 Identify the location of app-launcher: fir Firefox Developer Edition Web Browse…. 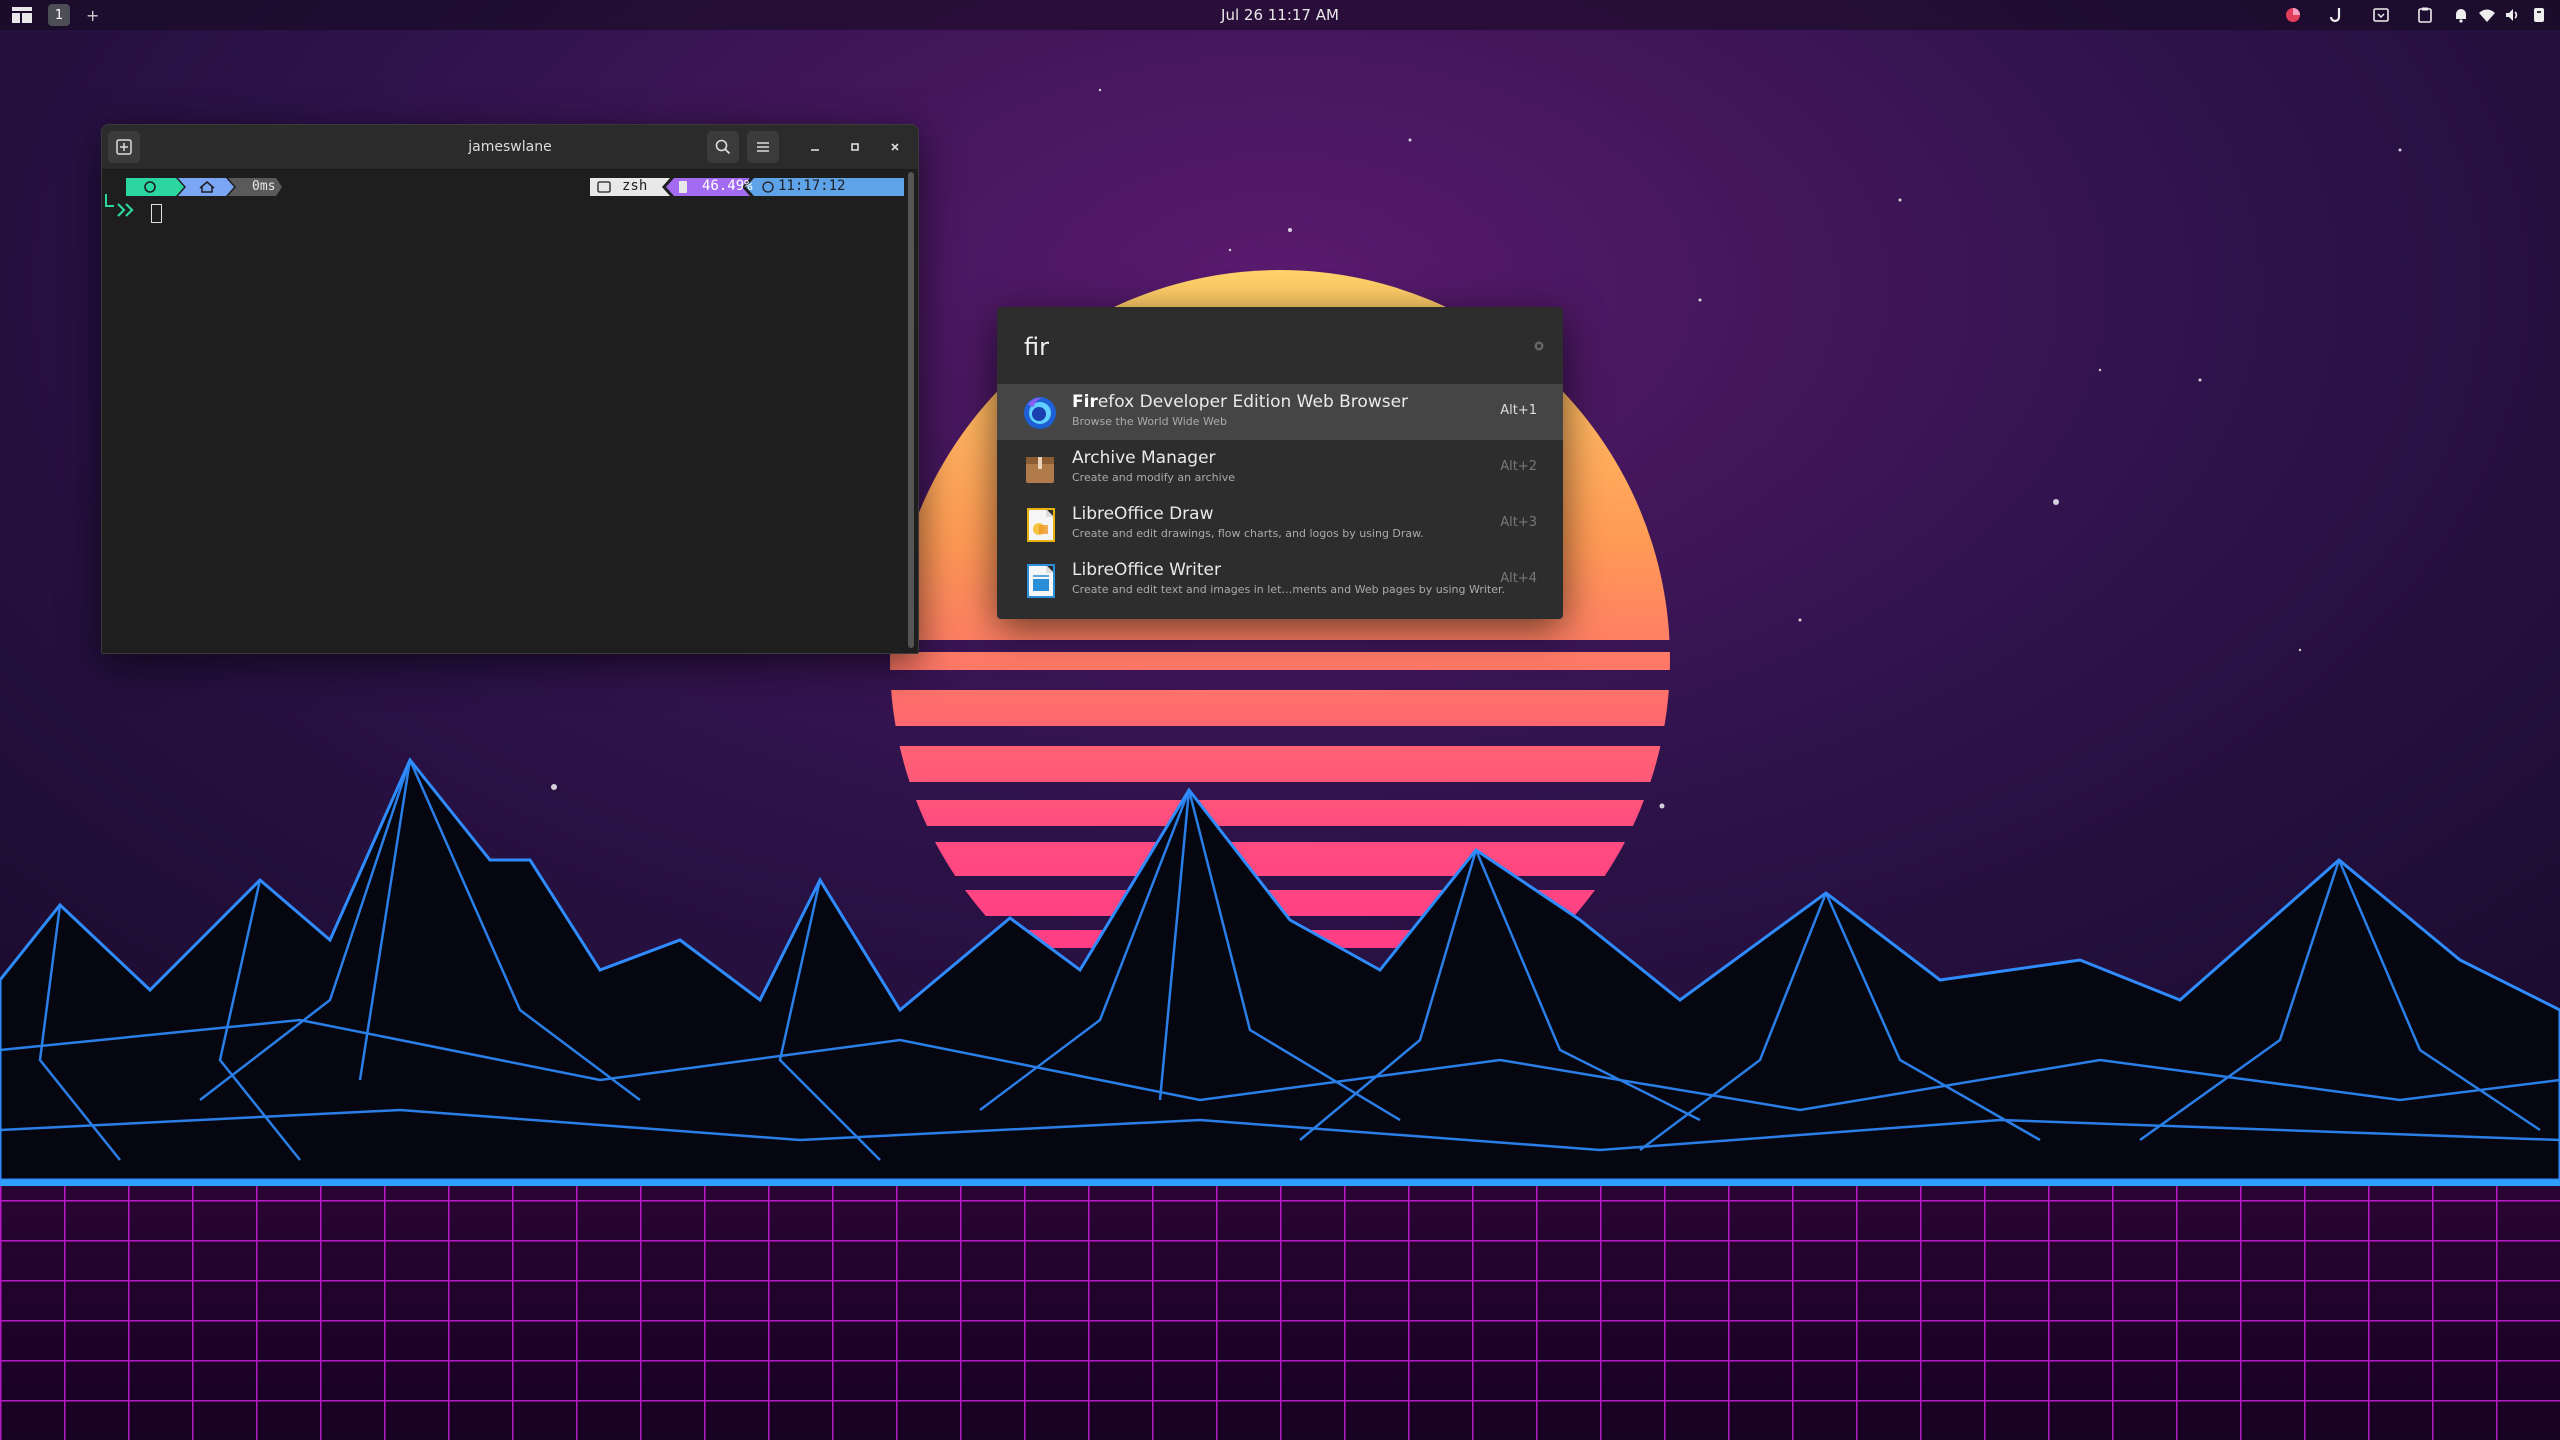
(1280, 463).